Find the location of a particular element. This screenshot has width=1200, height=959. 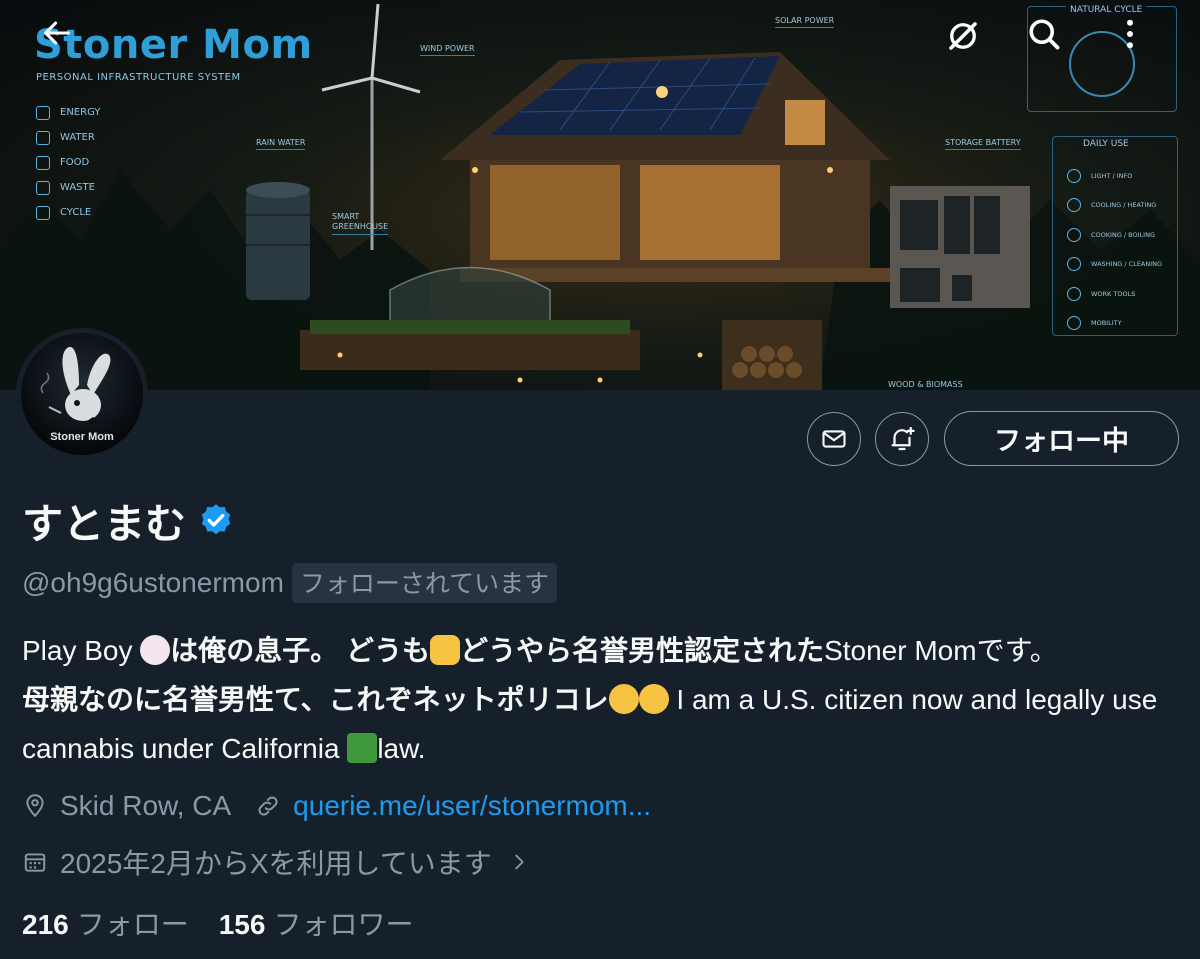

thermostat-icon is located at coordinates (1074, 205).